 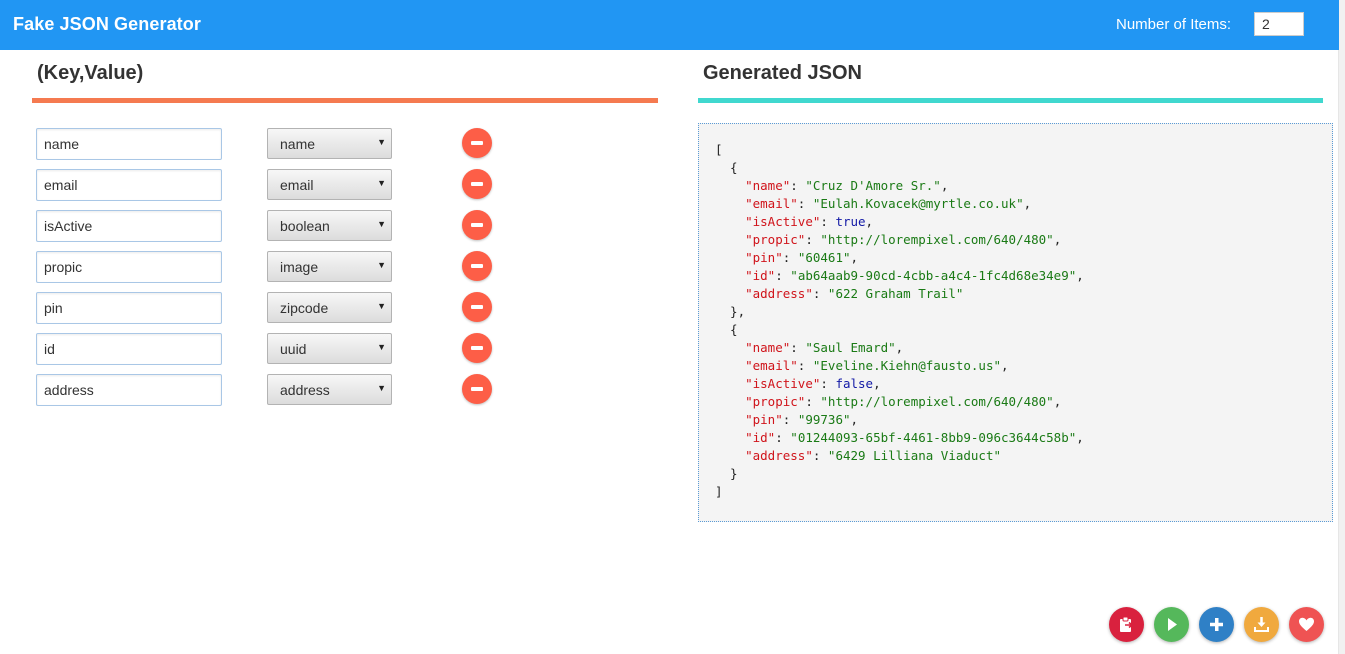 What do you see at coordinates (824, 257) in the screenshot?
I see `json-value: 60461` at bounding box center [824, 257].